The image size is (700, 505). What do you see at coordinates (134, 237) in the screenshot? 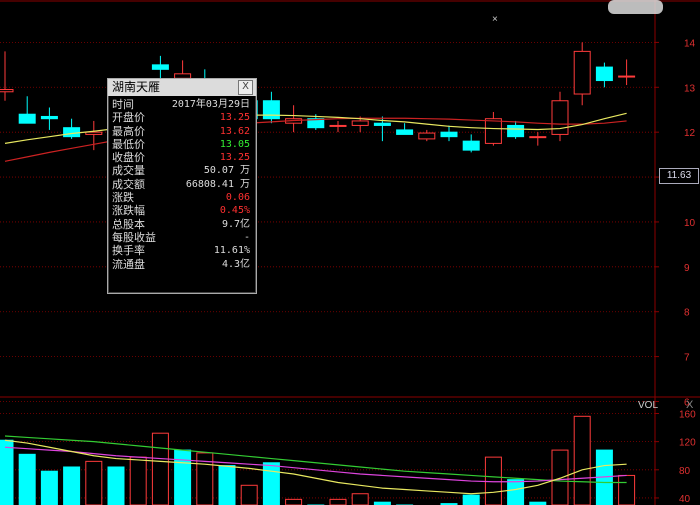
I see `info-row-label: 每股收益` at bounding box center [134, 237].